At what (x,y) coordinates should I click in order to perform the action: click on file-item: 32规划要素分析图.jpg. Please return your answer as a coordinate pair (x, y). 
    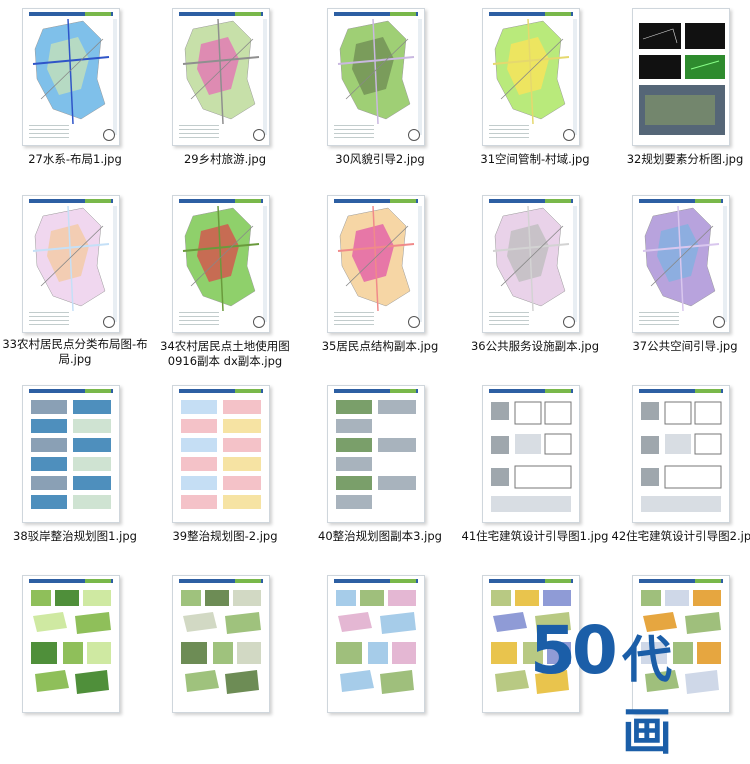
    Looking at the image, I should click on (680, 98).